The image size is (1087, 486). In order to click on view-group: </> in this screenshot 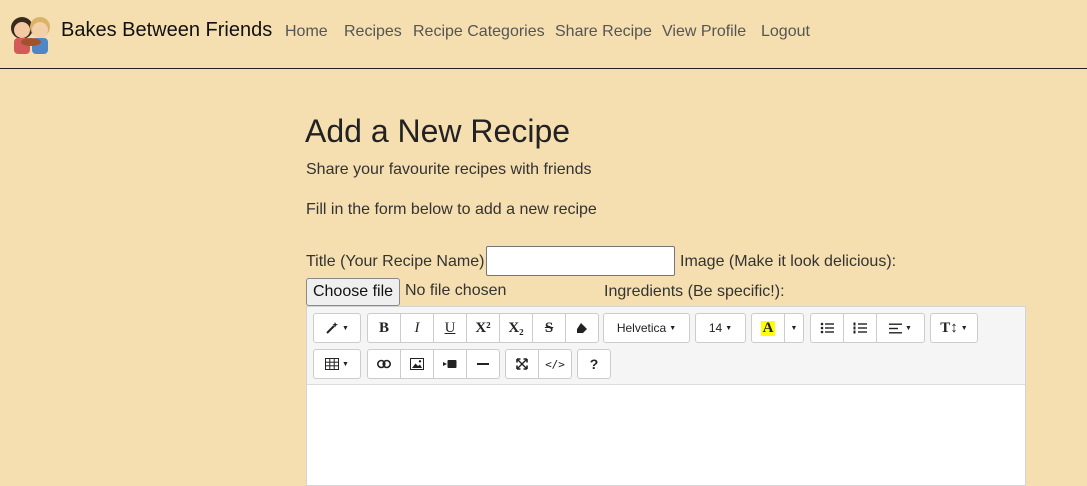, I will do `click(538, 364)`.